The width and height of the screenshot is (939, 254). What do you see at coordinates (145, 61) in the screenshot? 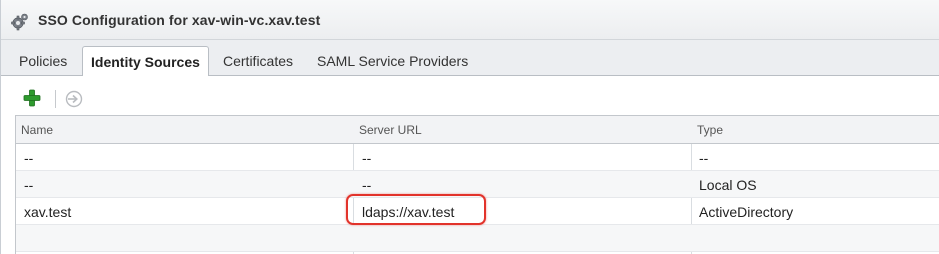
I see `tab-identity-sources: Identity Sources` at bounding box center [145, 61].